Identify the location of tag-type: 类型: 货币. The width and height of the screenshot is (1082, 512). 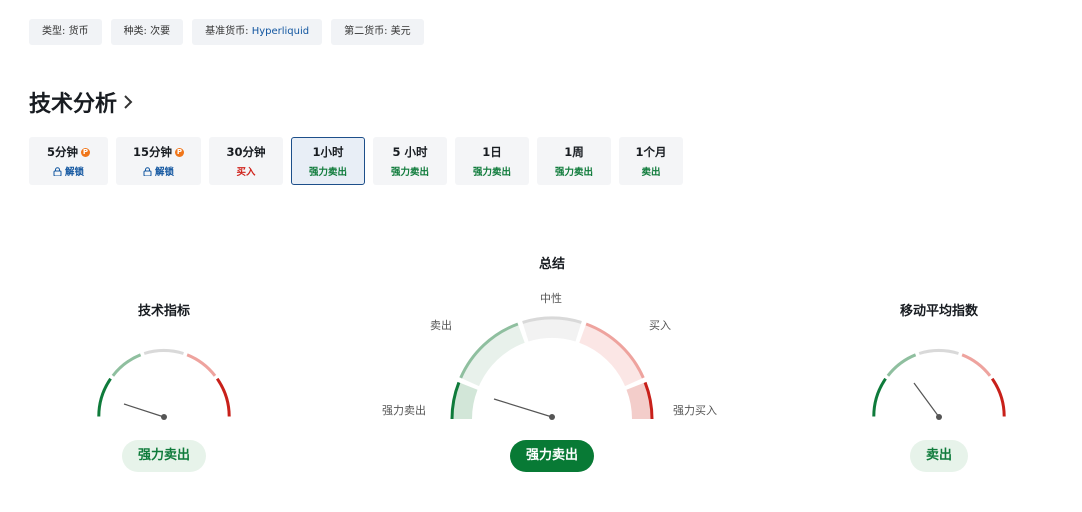
(65, 32).